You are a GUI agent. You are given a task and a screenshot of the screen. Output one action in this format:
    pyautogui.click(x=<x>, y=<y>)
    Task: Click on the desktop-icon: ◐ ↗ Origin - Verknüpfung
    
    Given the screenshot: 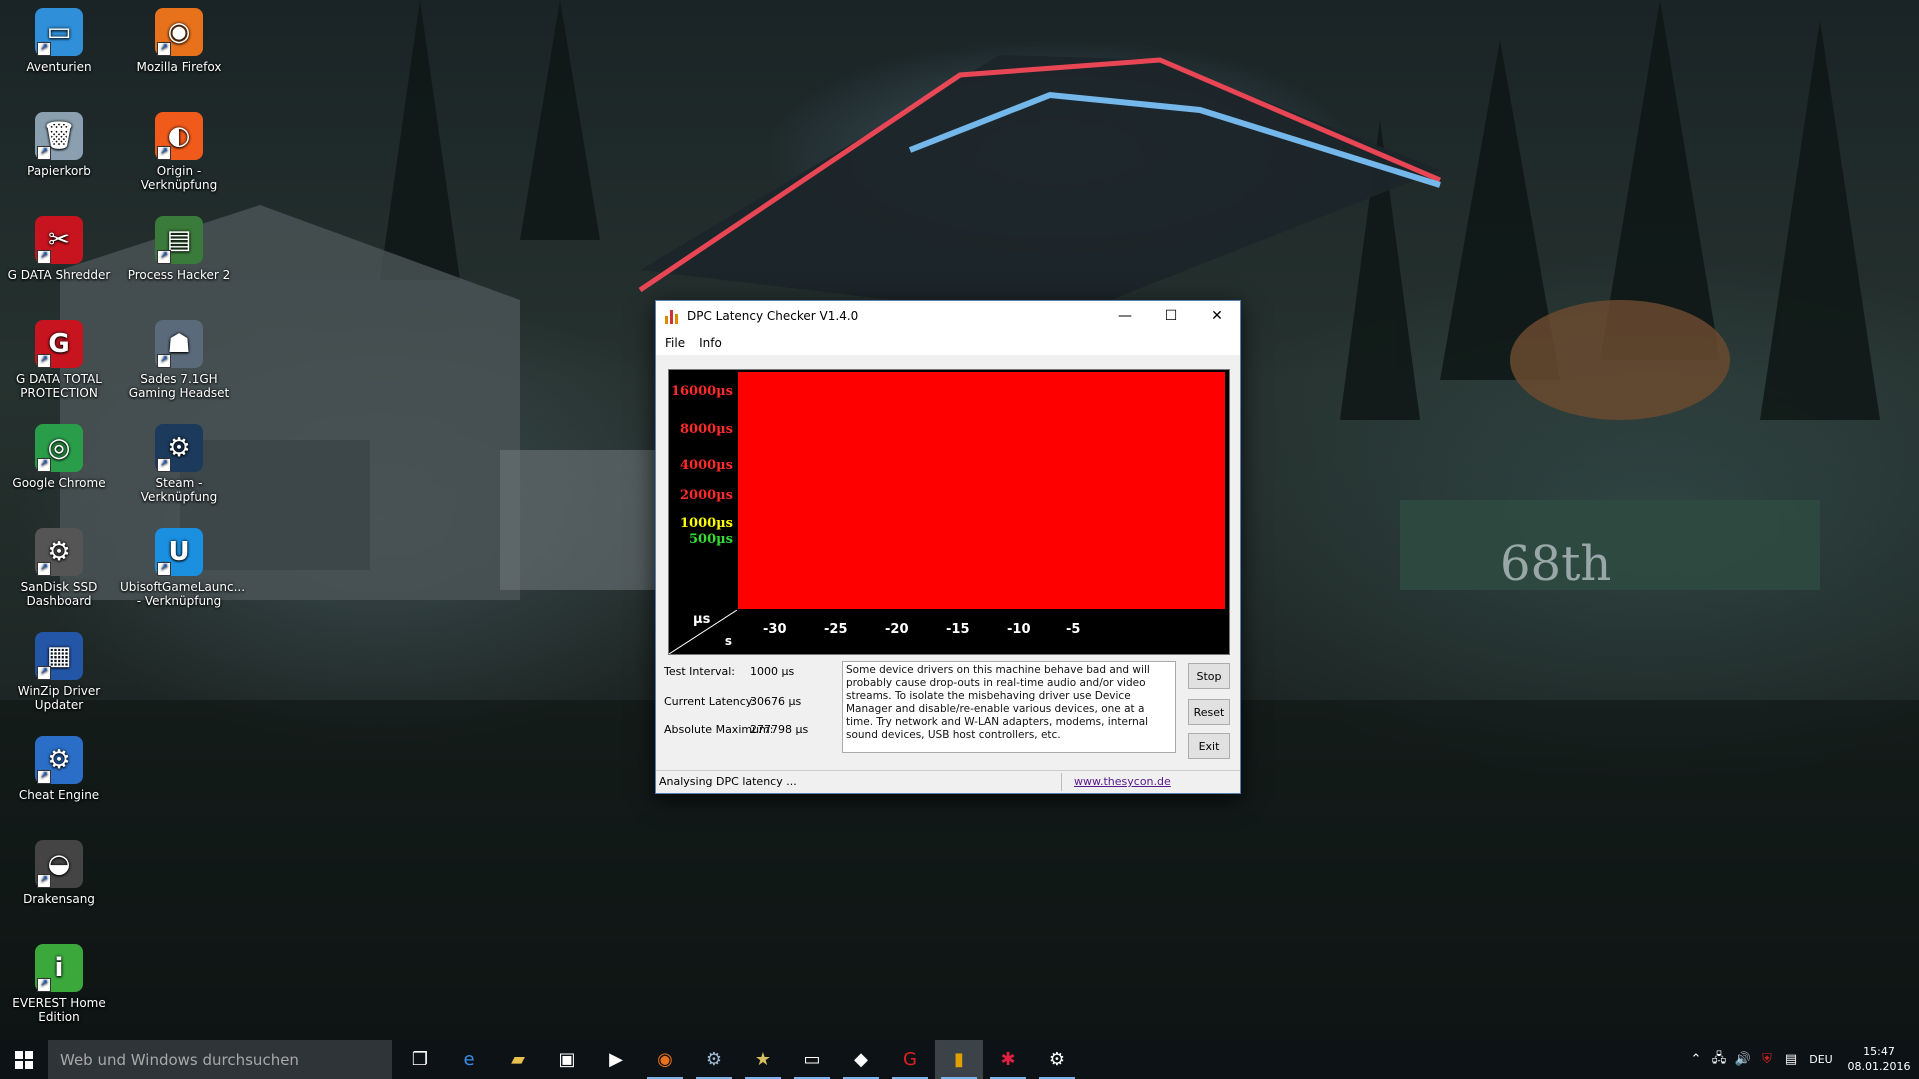 What is the action you would take?
    pyautogui.click(x=179, y=152)
    